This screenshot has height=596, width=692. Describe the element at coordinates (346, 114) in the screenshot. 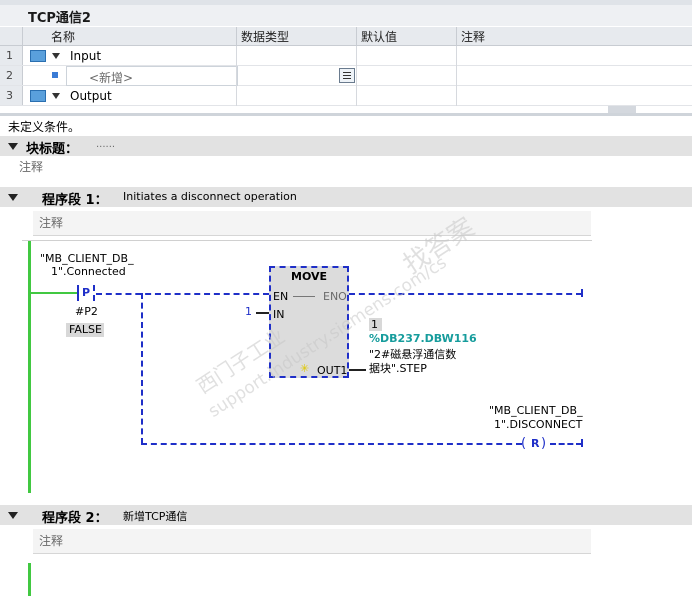

I see `splitter-bar` at that location.